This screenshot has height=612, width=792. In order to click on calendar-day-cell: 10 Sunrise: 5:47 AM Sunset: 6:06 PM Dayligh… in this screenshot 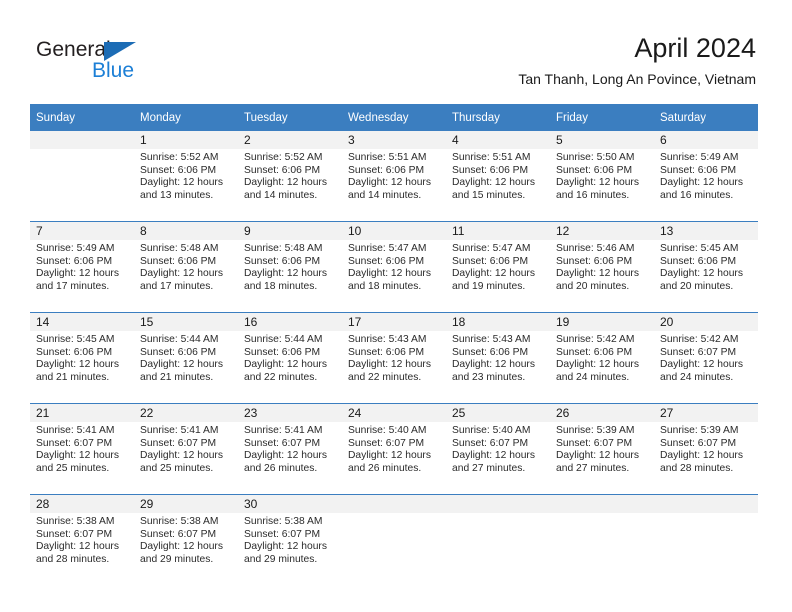, I will do `click(394, 267)`.